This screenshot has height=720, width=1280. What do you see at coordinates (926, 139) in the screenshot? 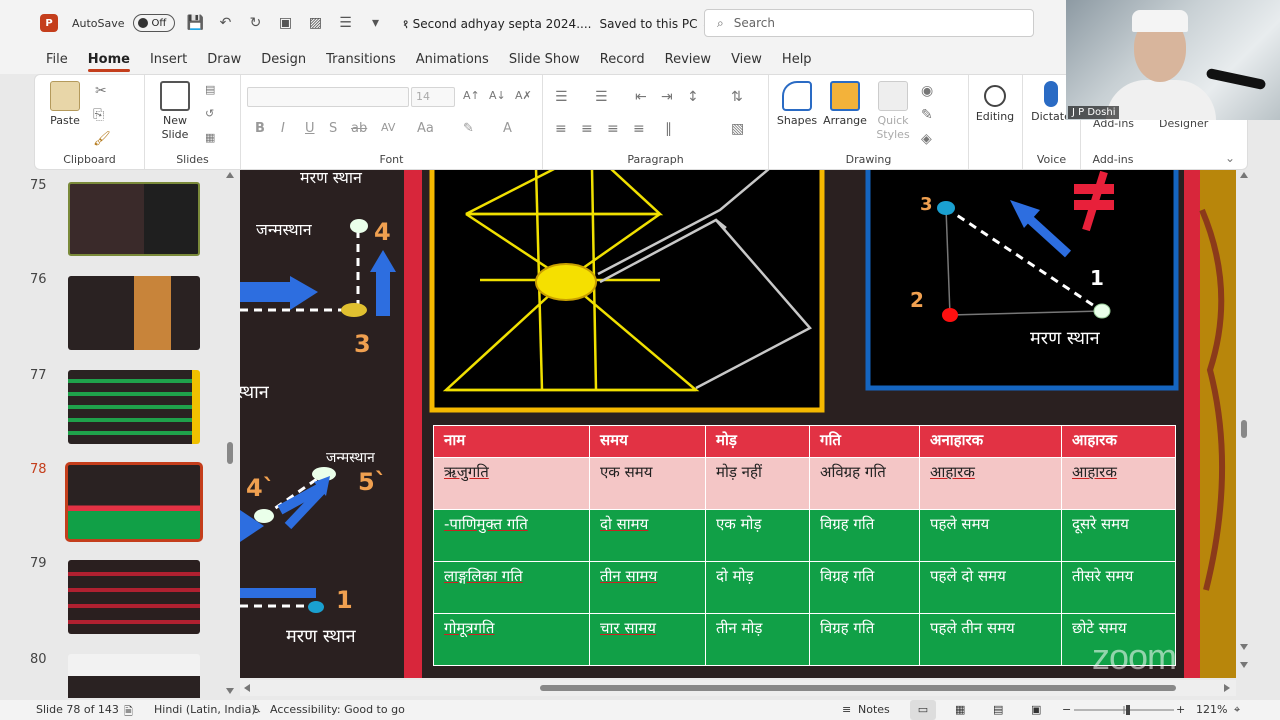
I see `shape-effects-icon: ◈` at bounding box center [926, 139].